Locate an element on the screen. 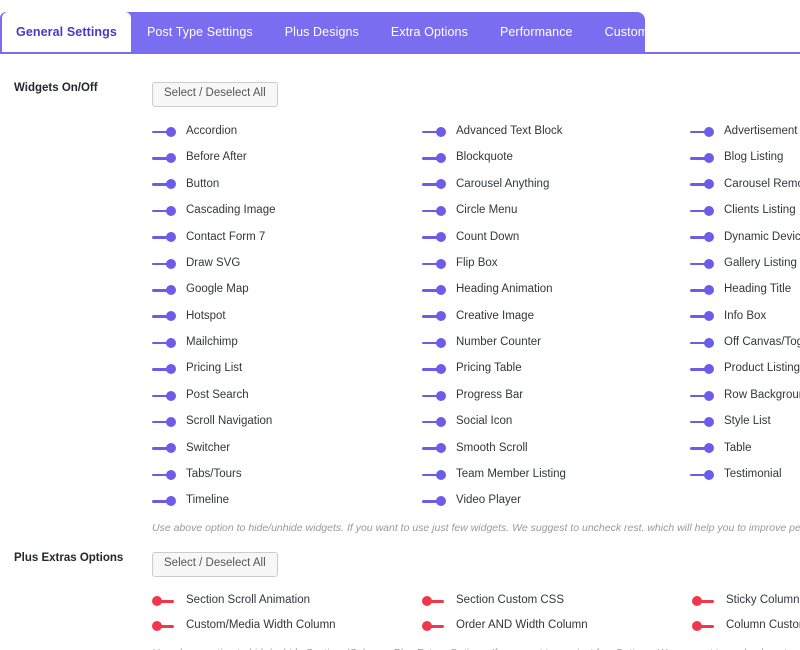 Image resolution: width=800 pixels, height=650 pixels. toggle-item: Column Custom CSS is located at coordinates (746, 626).